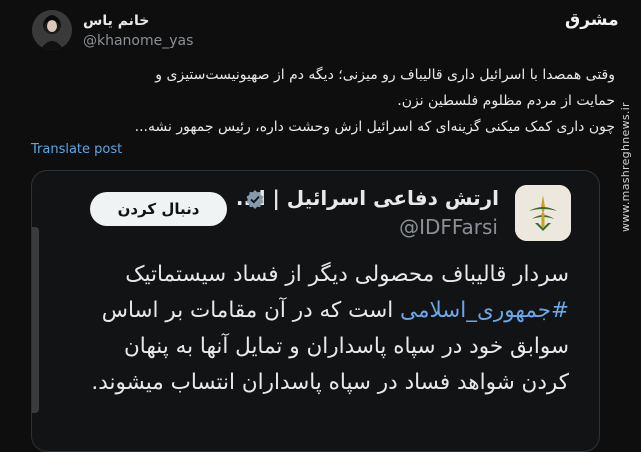  What do you see at coordinates (255, 199) in the screenshot?
I see `verified-badge-icon` at bounding box center [255, 199].